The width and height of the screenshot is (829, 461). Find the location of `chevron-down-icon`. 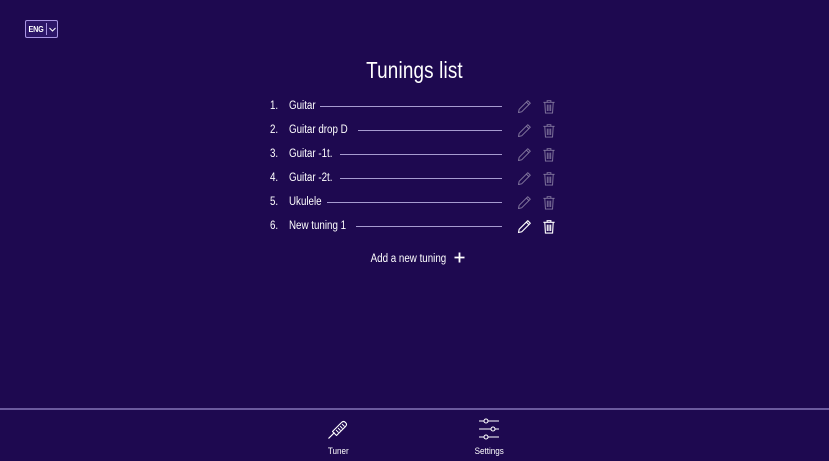

chevron-down-icon is located at coordinates (52, 29).